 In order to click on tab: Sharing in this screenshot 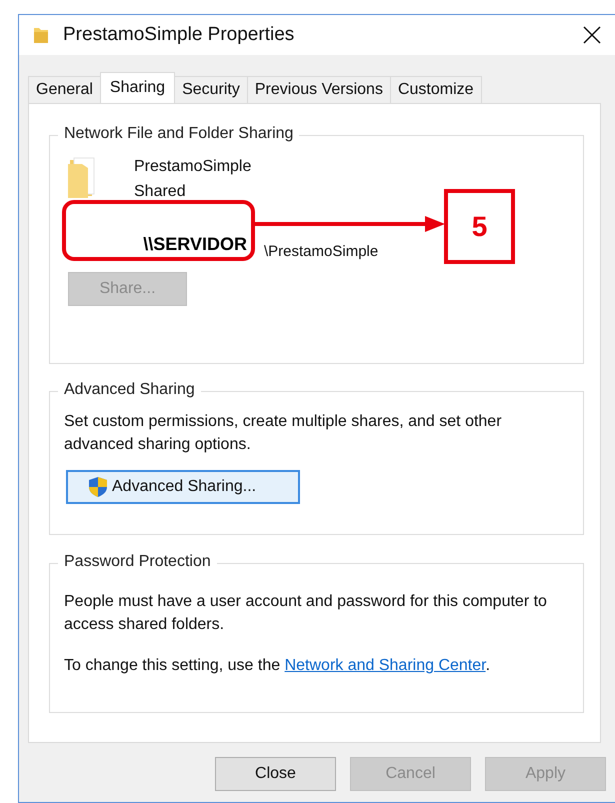, I will do `click(138, 87)`.